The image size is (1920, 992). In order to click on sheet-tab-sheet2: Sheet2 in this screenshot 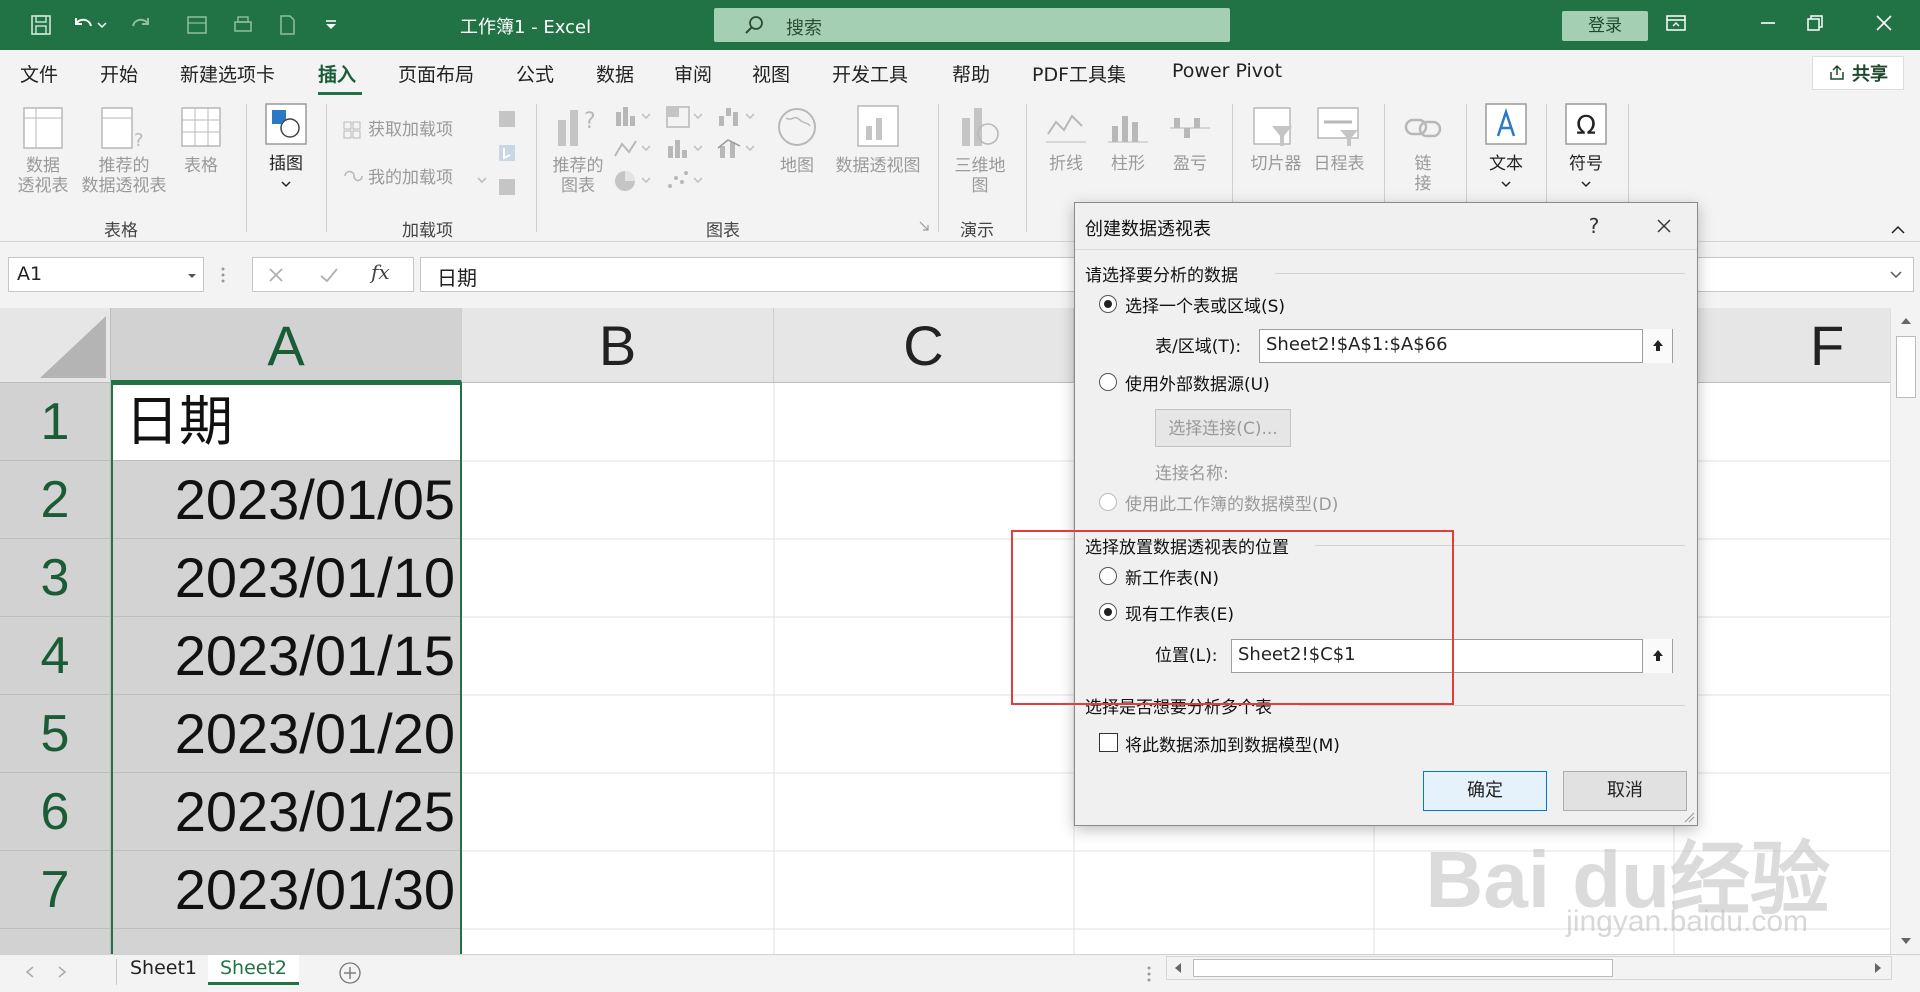, I will do `click(254, 970)`.